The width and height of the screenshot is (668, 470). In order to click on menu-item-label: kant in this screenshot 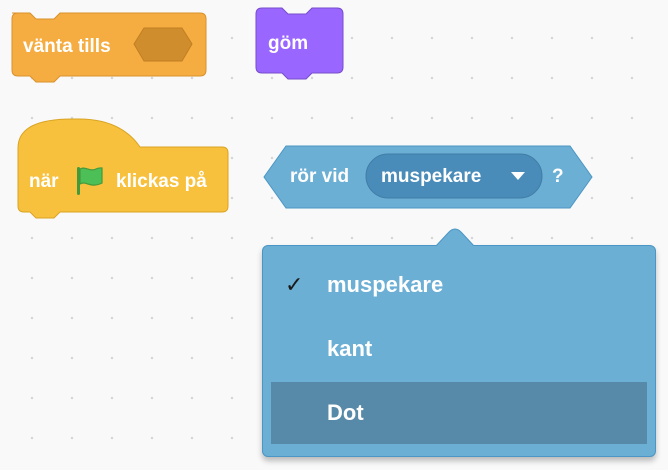, I will do `click(350, 348)`.